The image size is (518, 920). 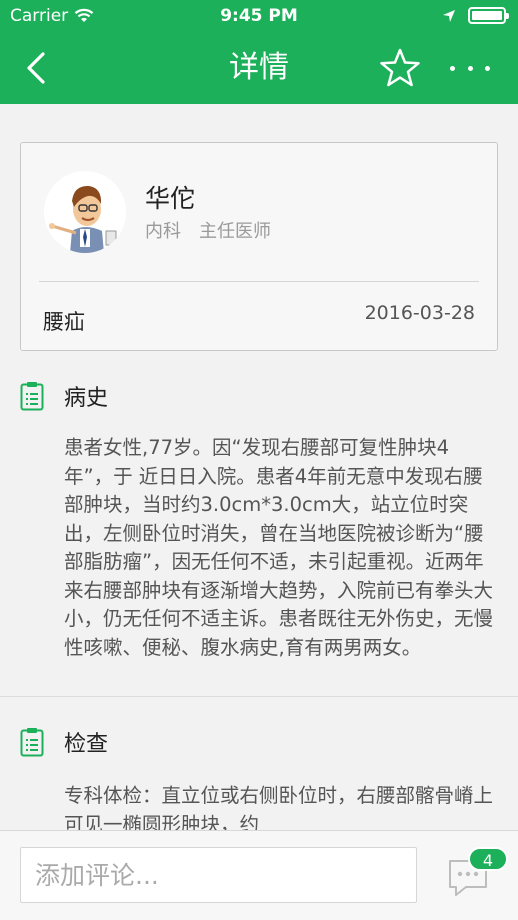 What do you see at coordinates (449, 15) in the screenshot?
I see `location-arrow-icon` at bounding box center [449, 15].